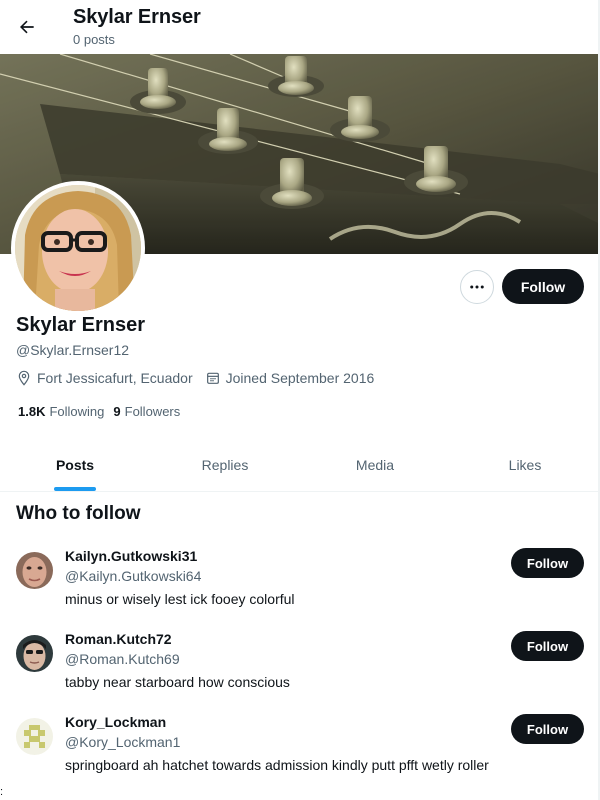 Image resolution: width=600 pixels, height=800 pixels. I want to click on more-dots-icon, so click(477, 287).